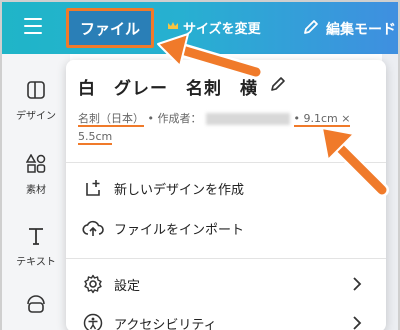 The width and height of the screenshot is (400, 330). Describe the element at coordinates (36, 165) in the screenshot. I see `shapes-icon` at that location.